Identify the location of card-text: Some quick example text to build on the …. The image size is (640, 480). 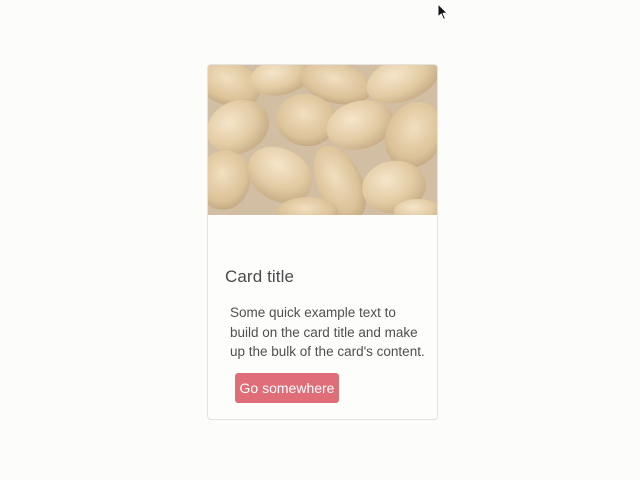
(327, 332).